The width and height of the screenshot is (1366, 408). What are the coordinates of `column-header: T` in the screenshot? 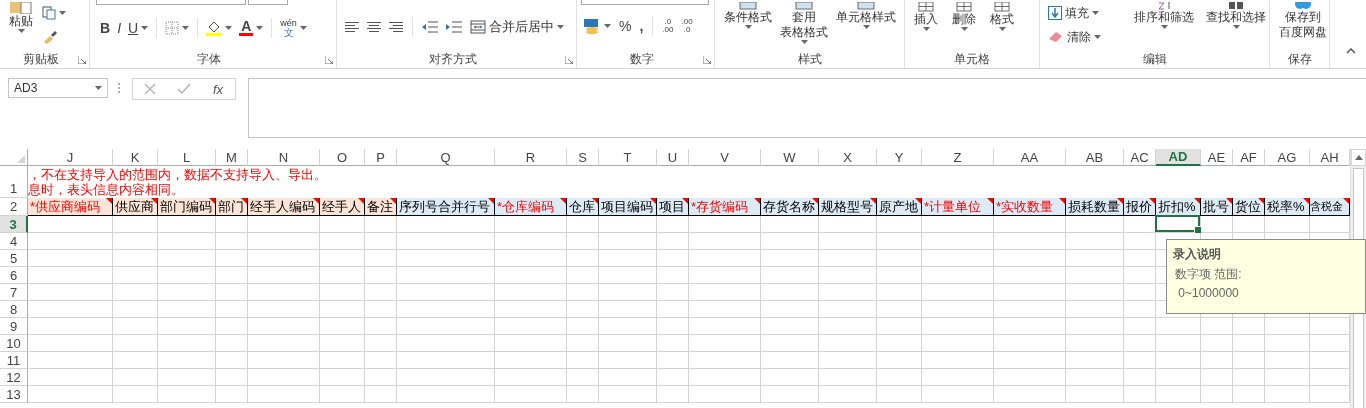 It's located at (628, 157).